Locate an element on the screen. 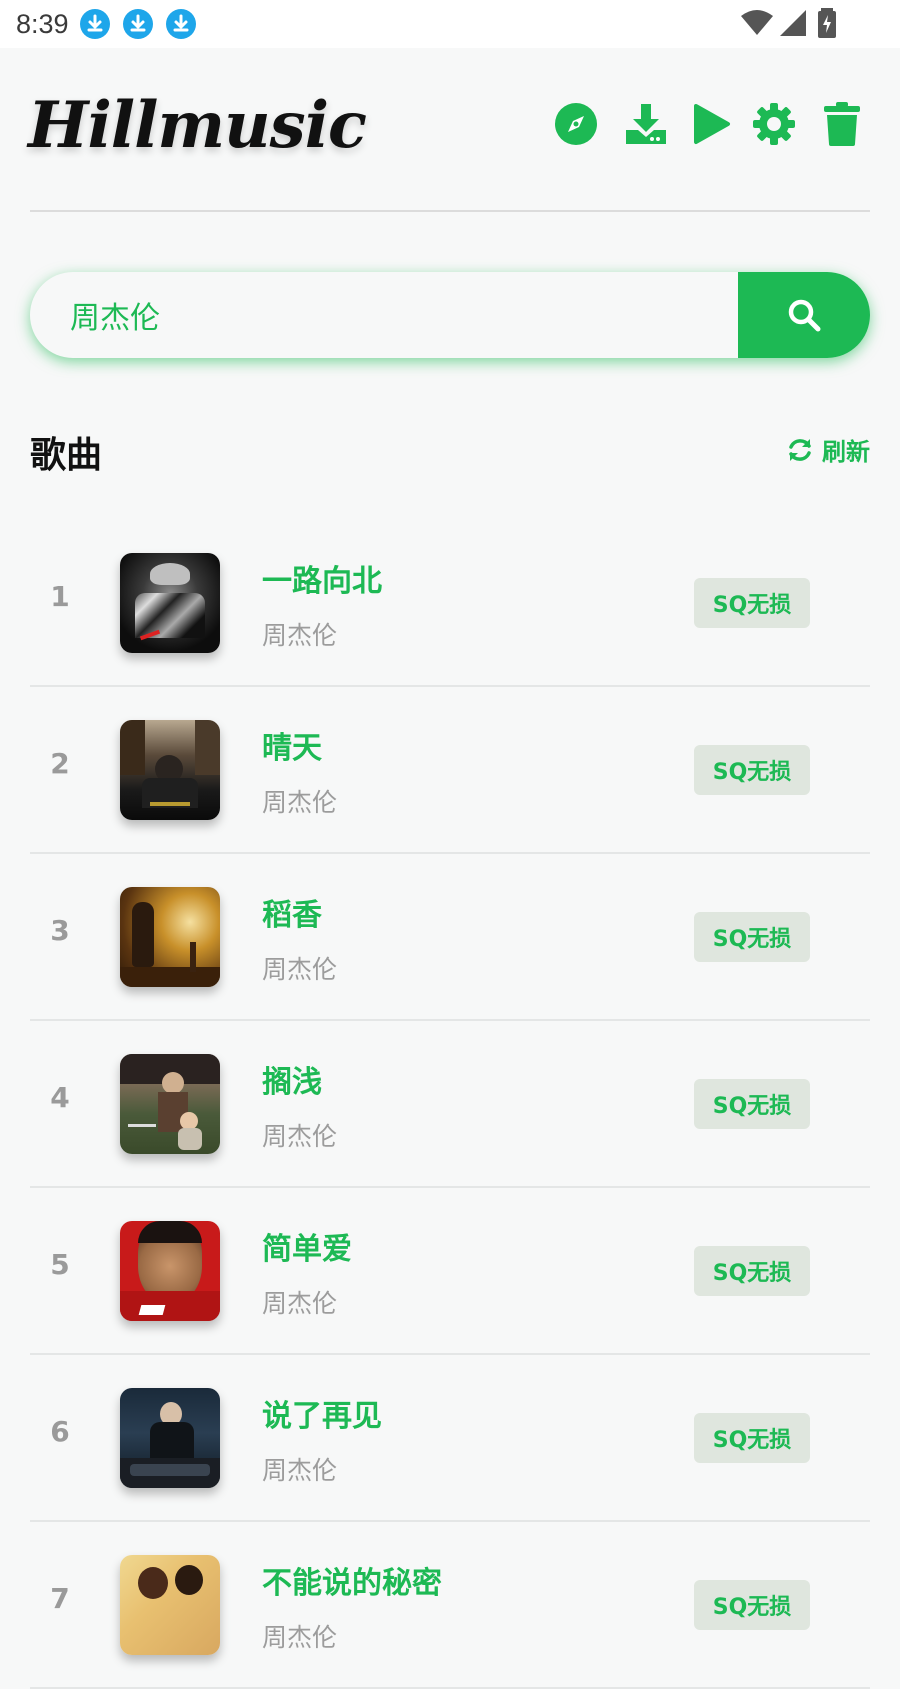 The width and height of the screenshot is (900, 1689). song-row: 4 搁浅 周杰伦 SQ无损 is located at coordinates (450, 1104).